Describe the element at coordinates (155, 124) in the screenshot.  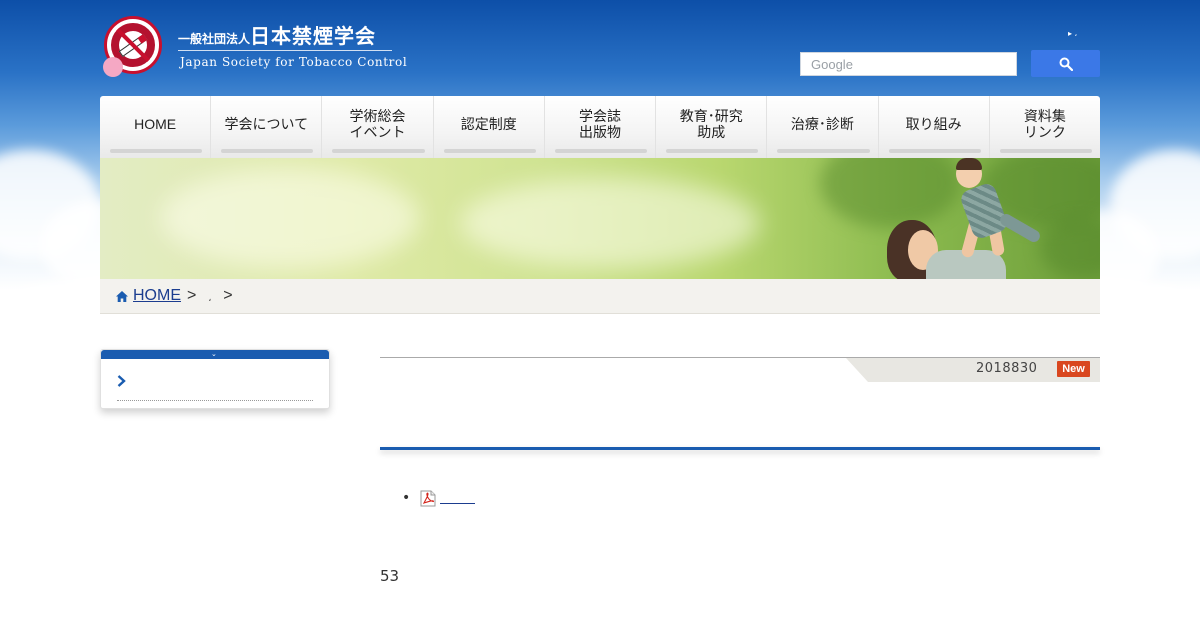
I see `nav-item-label: HOME` at that location.